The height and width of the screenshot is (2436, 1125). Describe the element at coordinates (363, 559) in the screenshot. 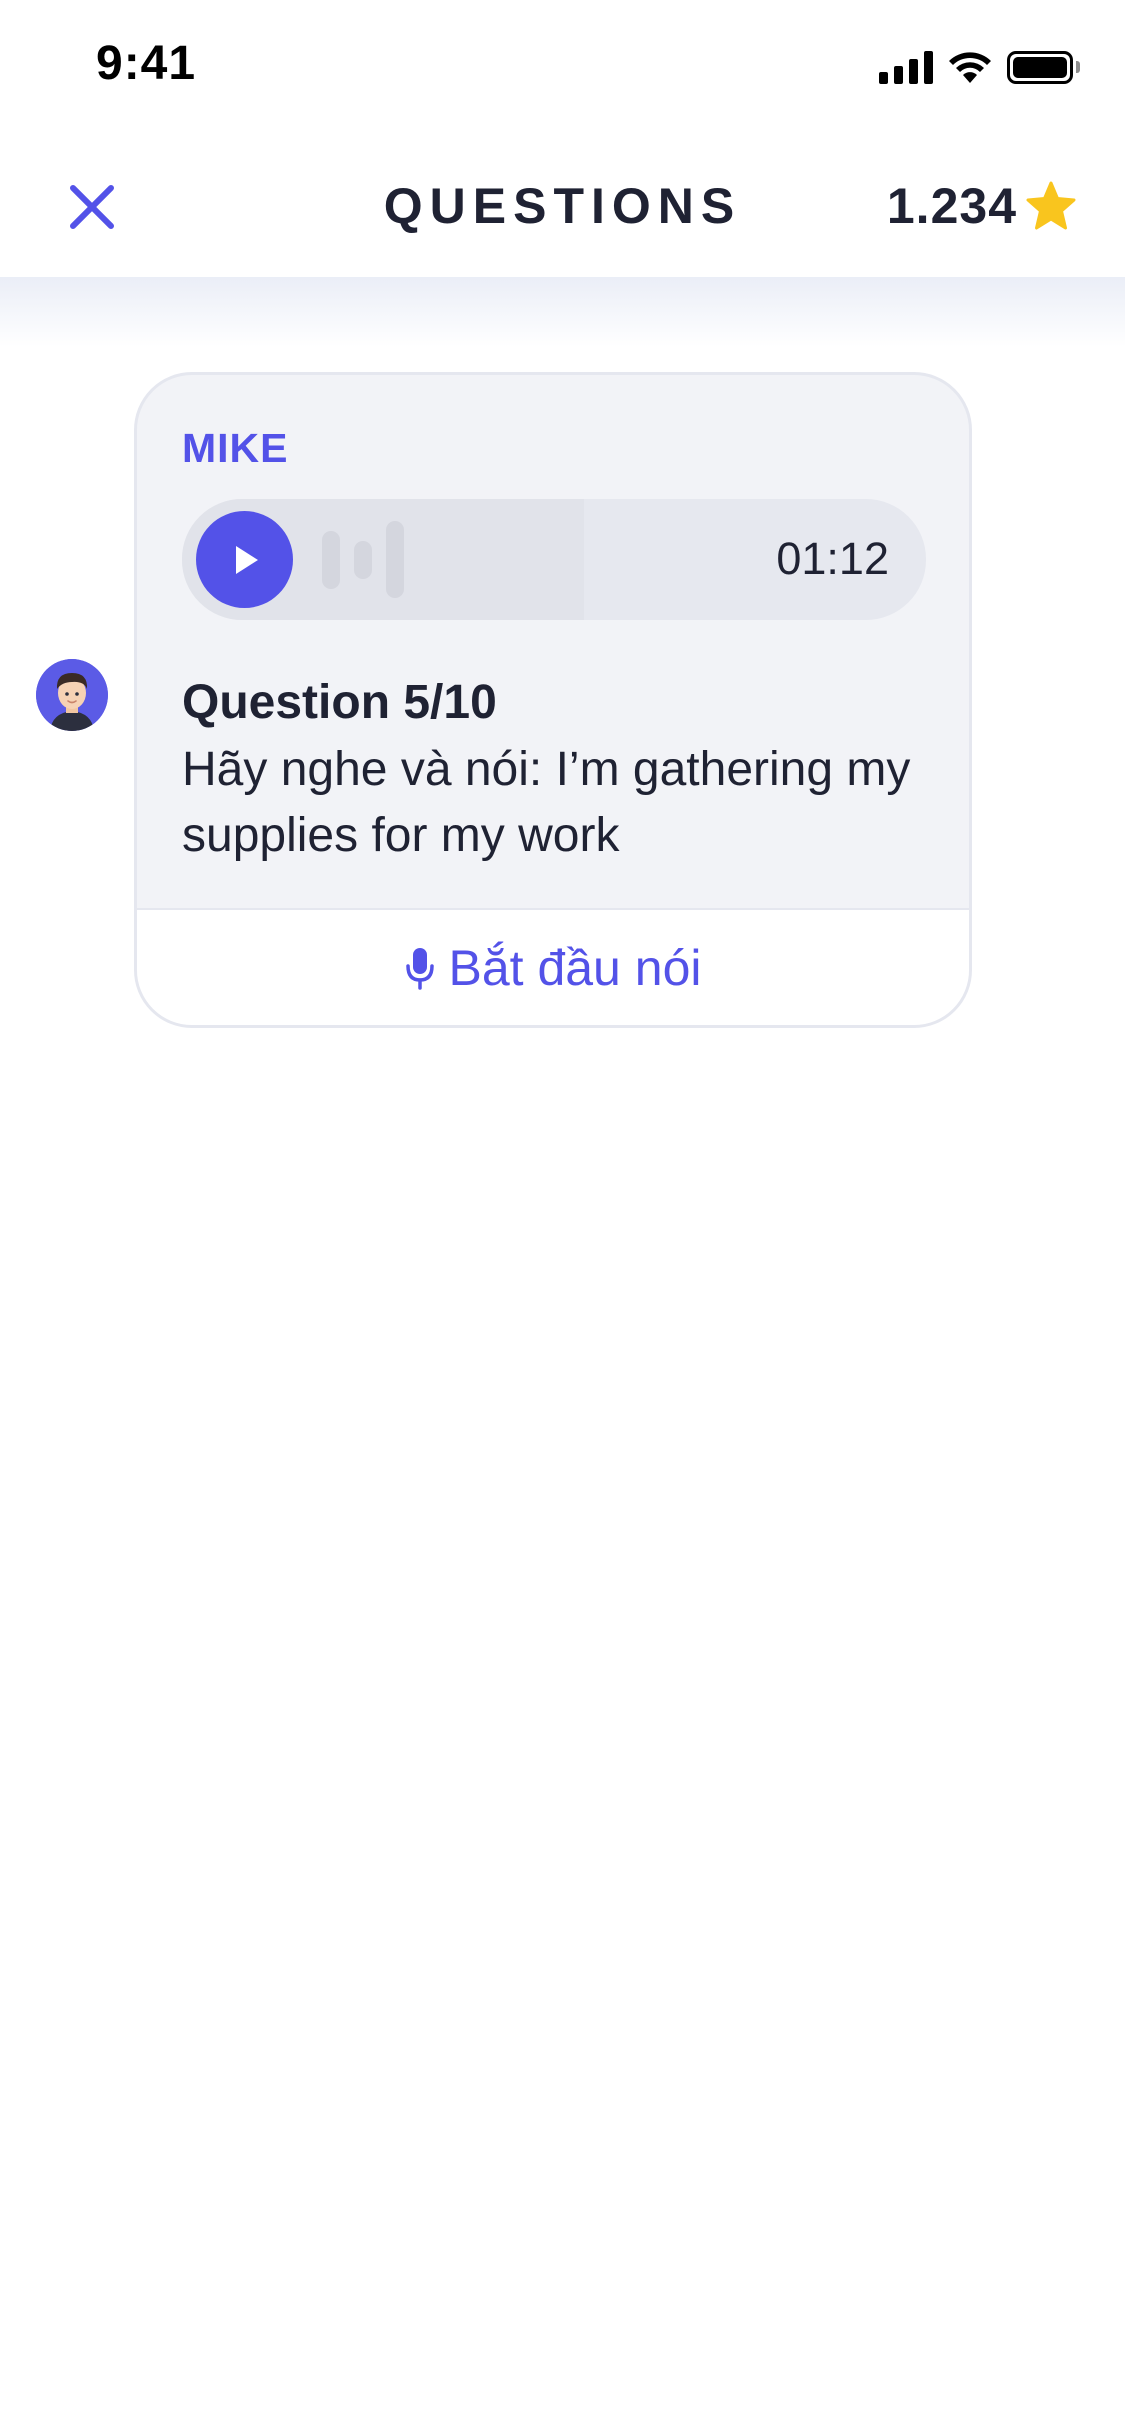

I see `audio-waveform` at that location.